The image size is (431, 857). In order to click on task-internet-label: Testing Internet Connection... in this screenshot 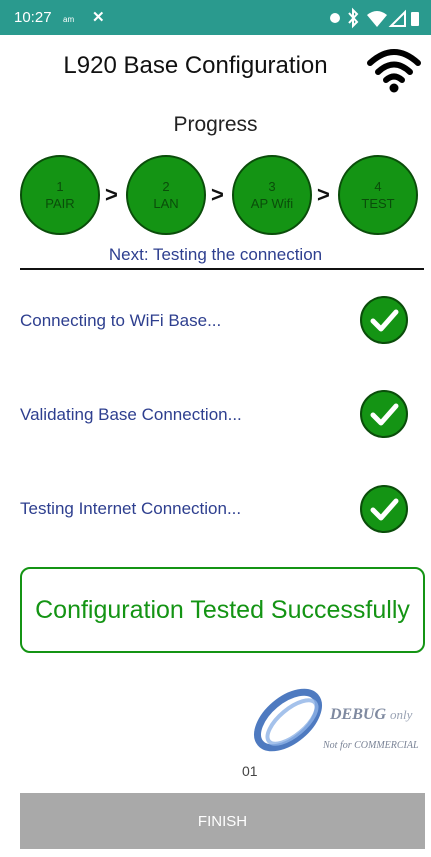, I will do `click(131, 508)`.